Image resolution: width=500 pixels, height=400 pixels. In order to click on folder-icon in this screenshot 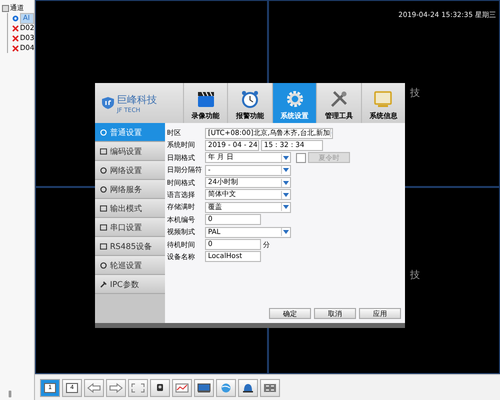, I will do `click(5, 8)`.